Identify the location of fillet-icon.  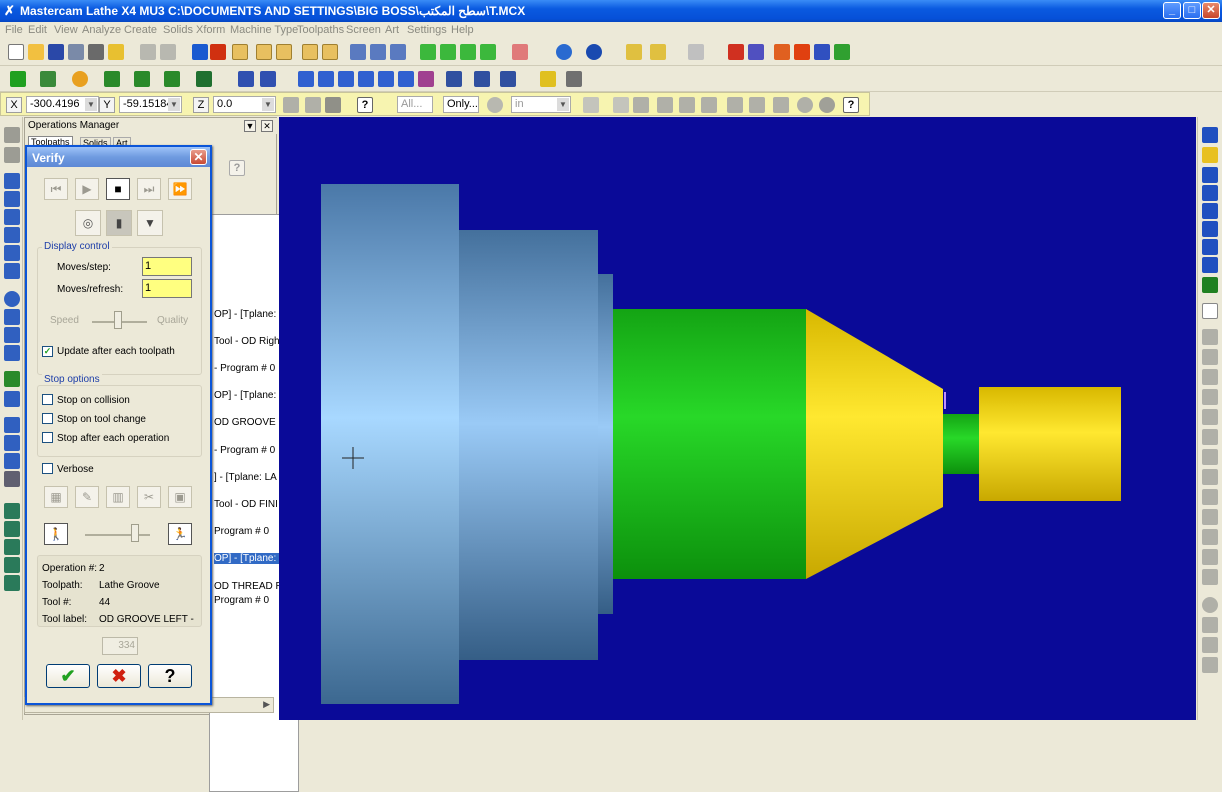
(112, 79).